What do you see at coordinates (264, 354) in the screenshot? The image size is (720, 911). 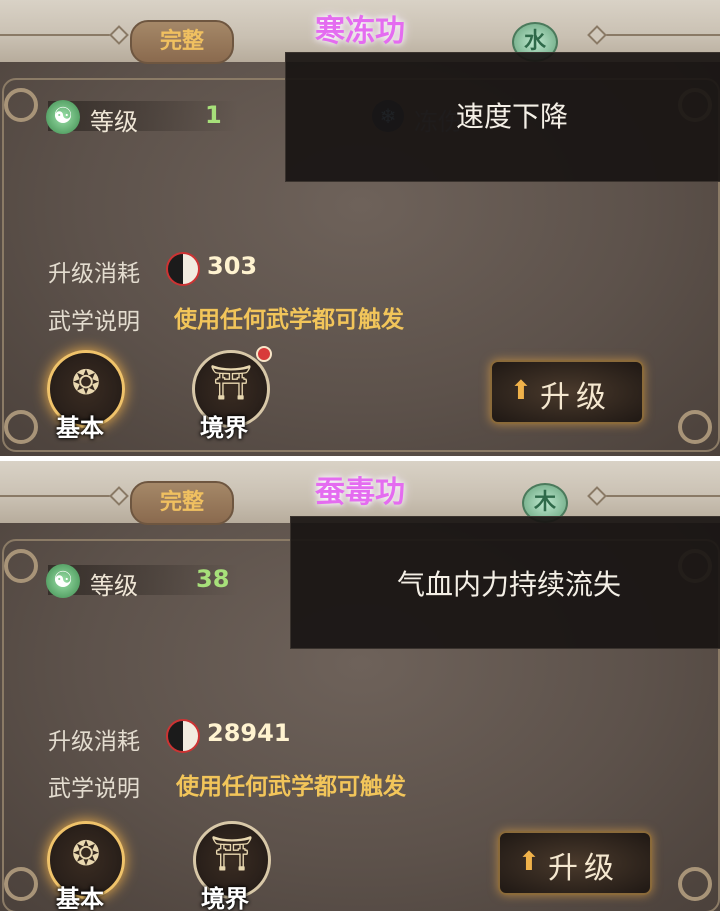 I see `notification-dot` at bounding box center [264, 354].